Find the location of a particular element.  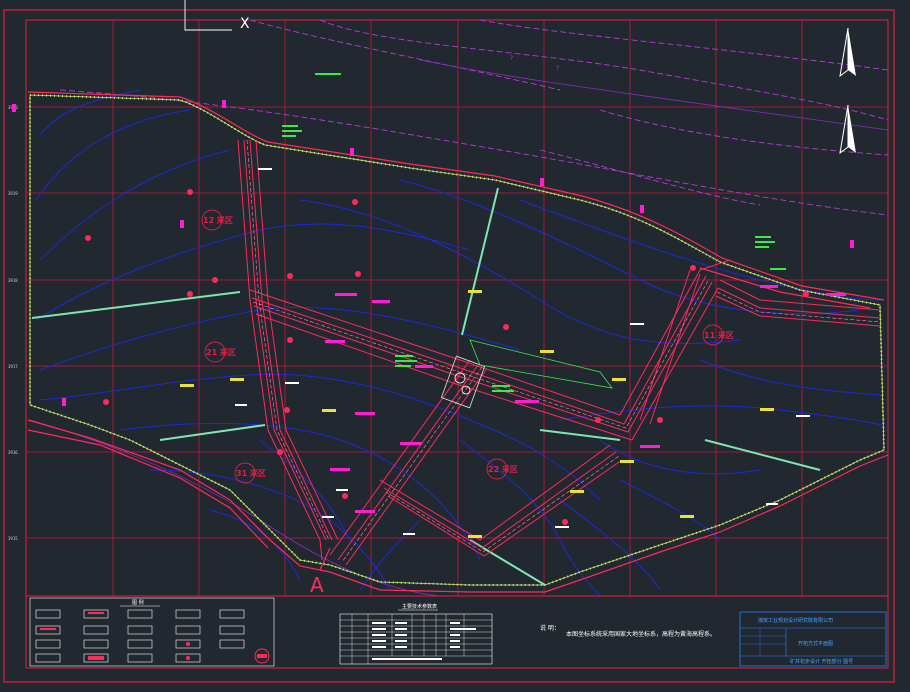

svg-text: 3916 is located at coordinates (13, 452).